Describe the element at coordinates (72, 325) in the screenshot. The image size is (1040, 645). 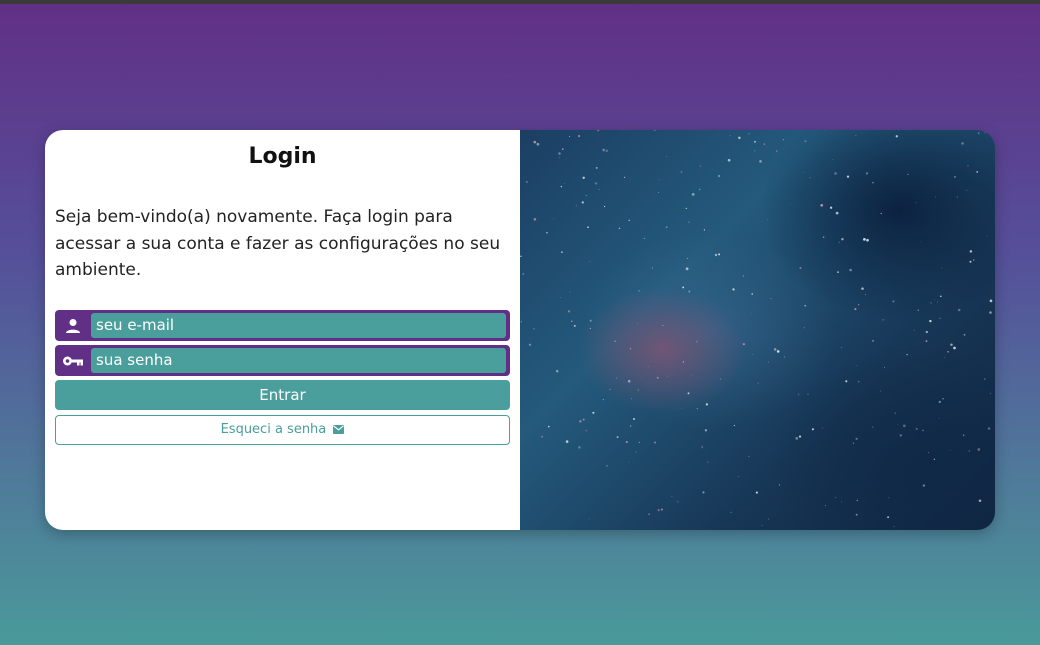
I see `user-icon` at that location.